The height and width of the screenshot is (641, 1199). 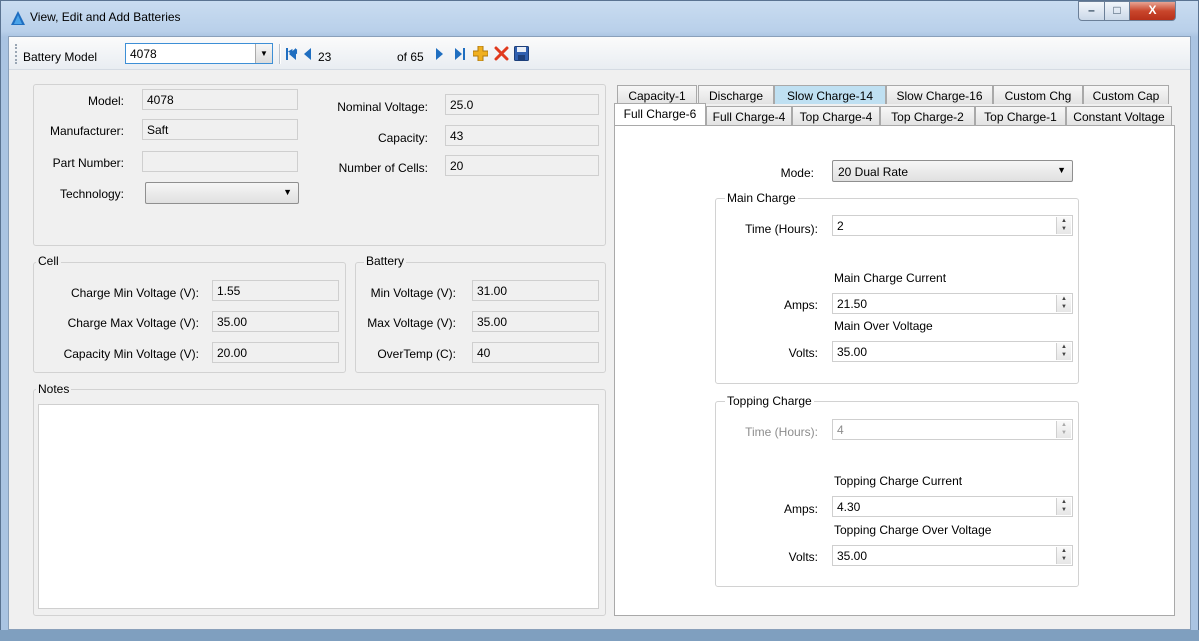 What do you see at coordinates (307, 54) in the screenshot?
I see `move-previous-icon` at bounding box center [307, 54].